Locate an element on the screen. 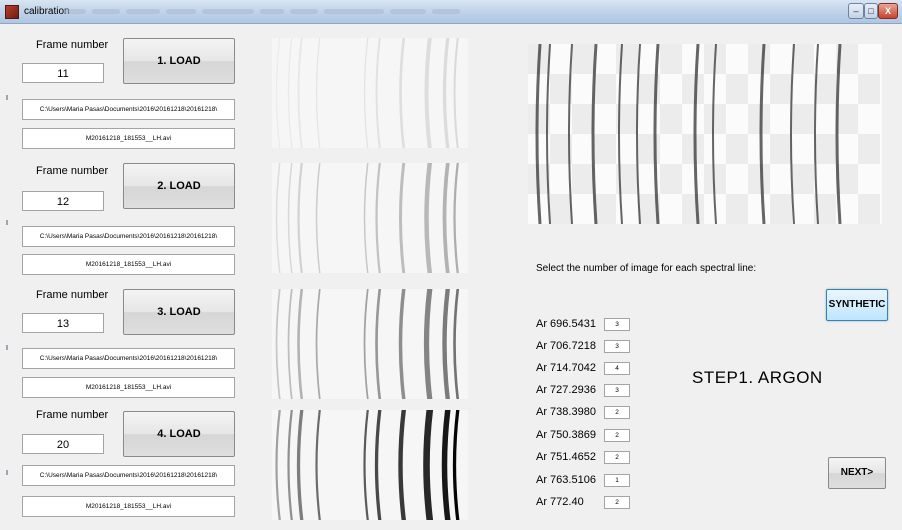 The image size is (902, 530). reference-spectrum is located at coordinates (704, 134).